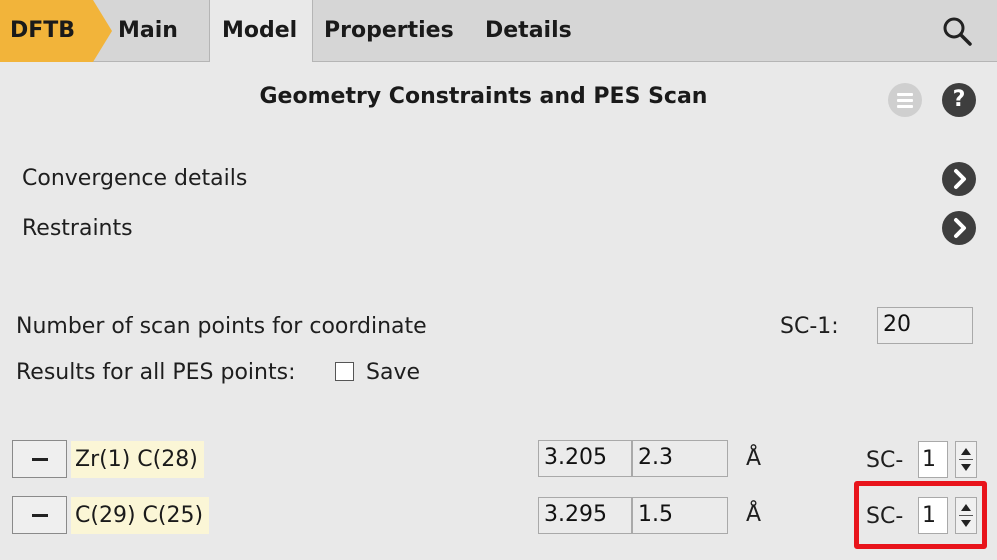 Image resolution: width=997 pixels, height=560 pixels. Describe the element at coordinates (933, 459) in the screenshot. I see `sc-spinbox-input: 1` at that location.